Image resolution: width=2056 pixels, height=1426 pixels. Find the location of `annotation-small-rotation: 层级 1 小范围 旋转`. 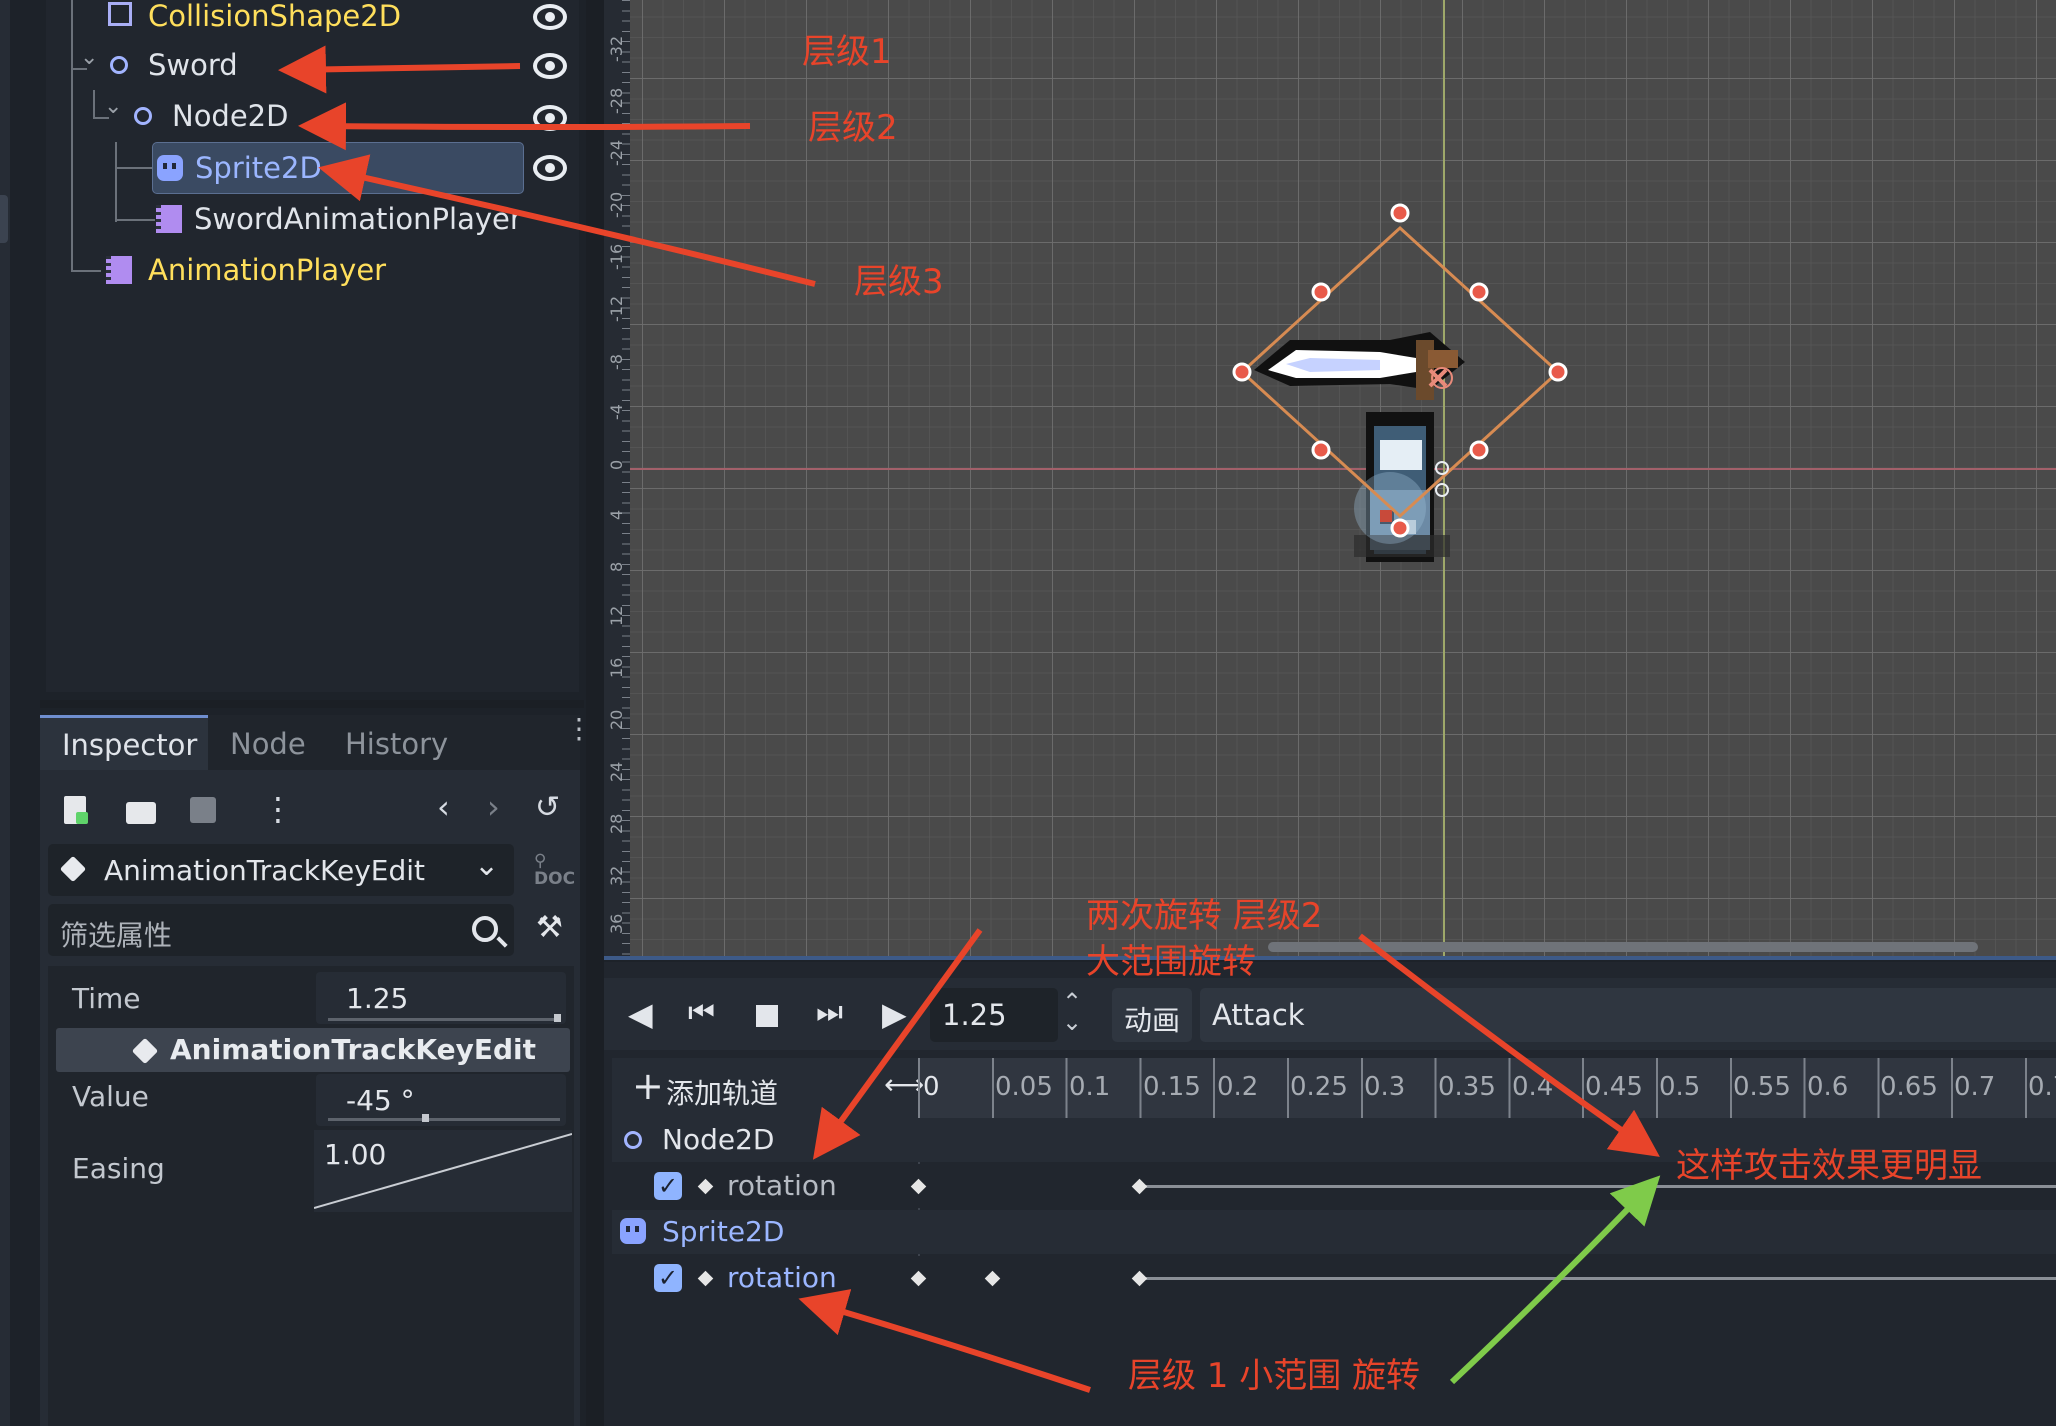

annotation-small-rotation: 层级 1 小范围 旋转 is located at coordinates (1274, 1376).